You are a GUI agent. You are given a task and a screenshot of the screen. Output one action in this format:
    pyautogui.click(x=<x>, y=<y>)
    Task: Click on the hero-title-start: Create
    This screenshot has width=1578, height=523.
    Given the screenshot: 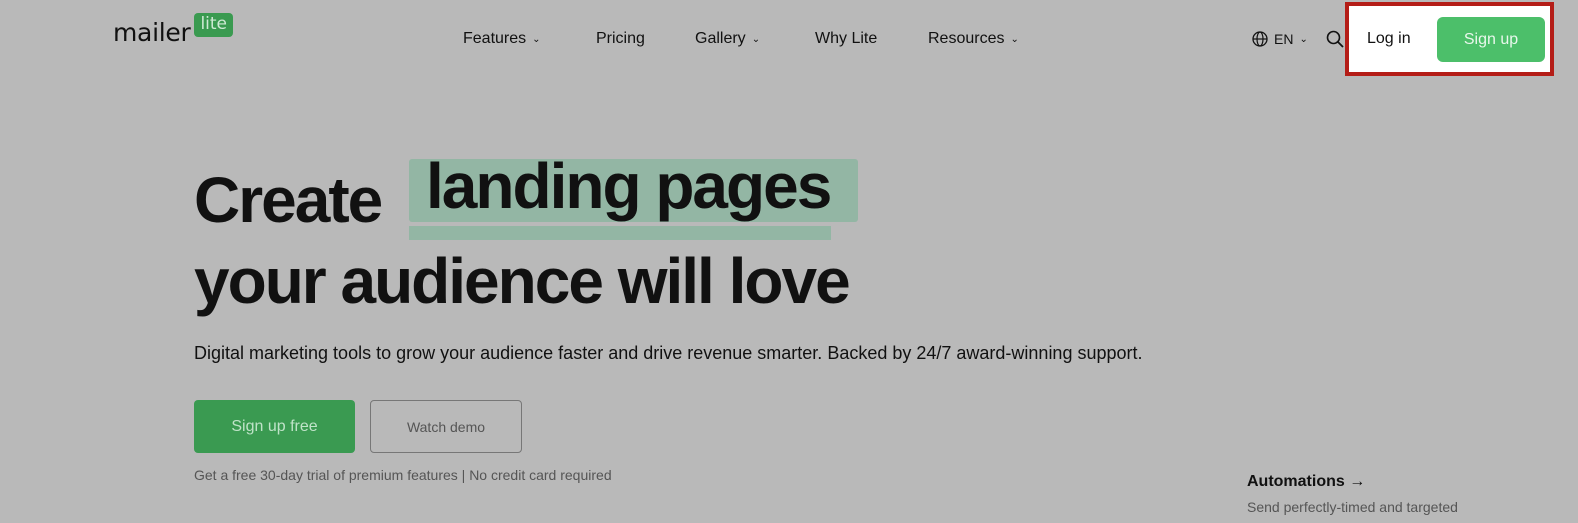 What is the action you would take?
    pyautogui.click(x=288, y=200)
    